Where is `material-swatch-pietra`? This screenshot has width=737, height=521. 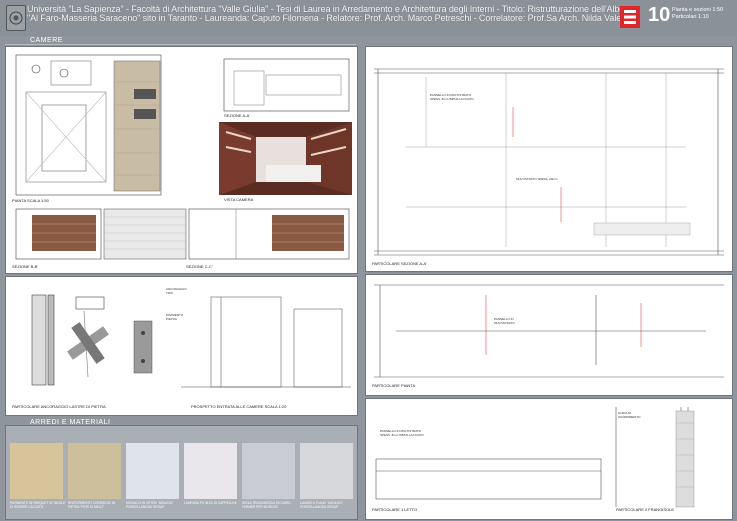 material-swatch-pietra is located at coordinates (94, 471).